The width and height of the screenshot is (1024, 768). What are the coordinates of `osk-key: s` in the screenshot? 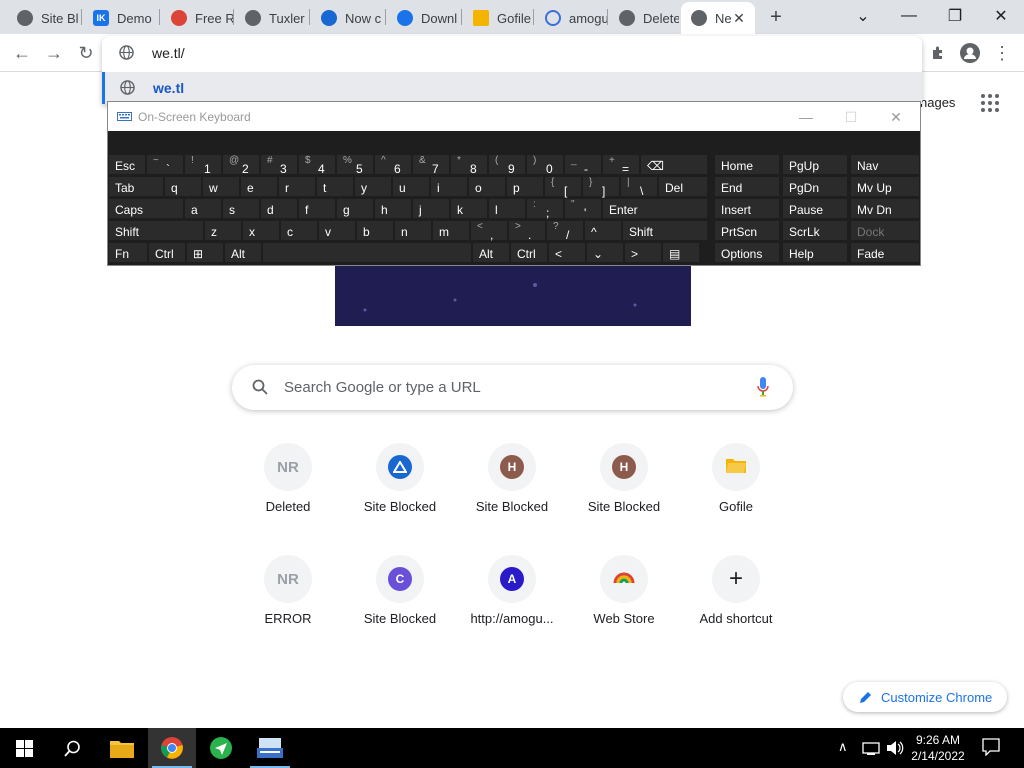 It's located at (241, 208).